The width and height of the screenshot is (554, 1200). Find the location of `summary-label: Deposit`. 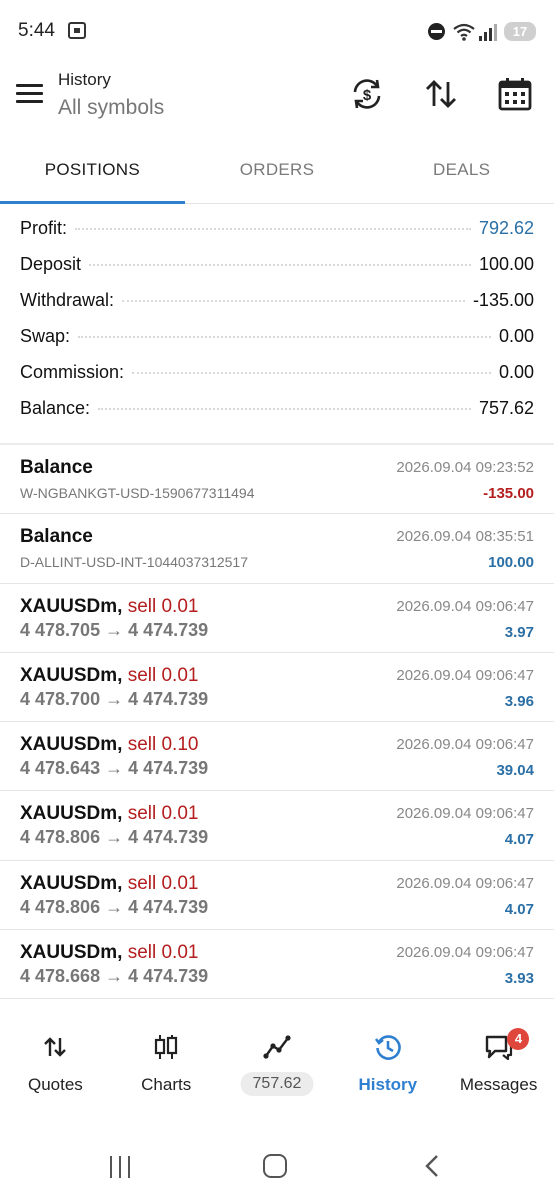

summary-label: Deposit is located at coordinates (51, 264).